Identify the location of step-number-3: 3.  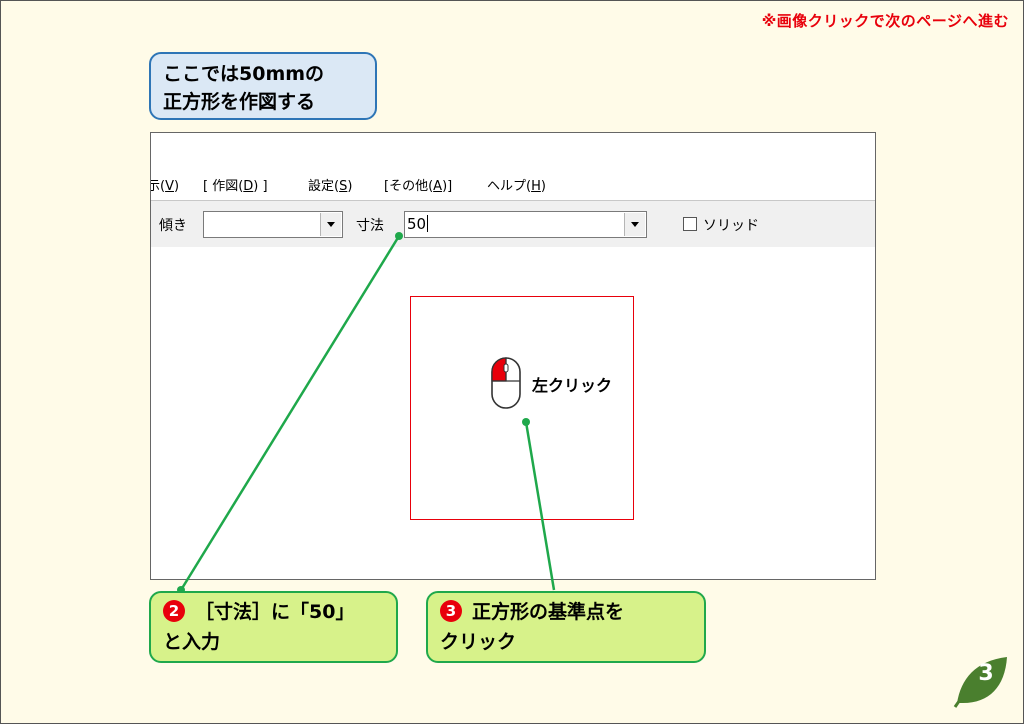
(451, 611).